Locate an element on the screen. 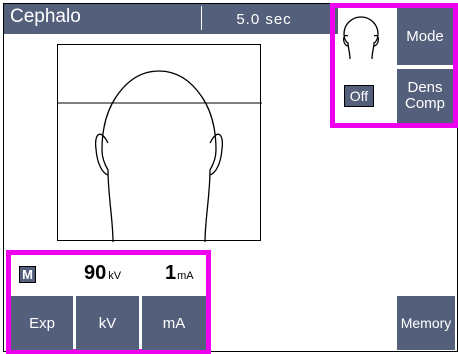  ma-button: mA is located at coordinates (174, 323).